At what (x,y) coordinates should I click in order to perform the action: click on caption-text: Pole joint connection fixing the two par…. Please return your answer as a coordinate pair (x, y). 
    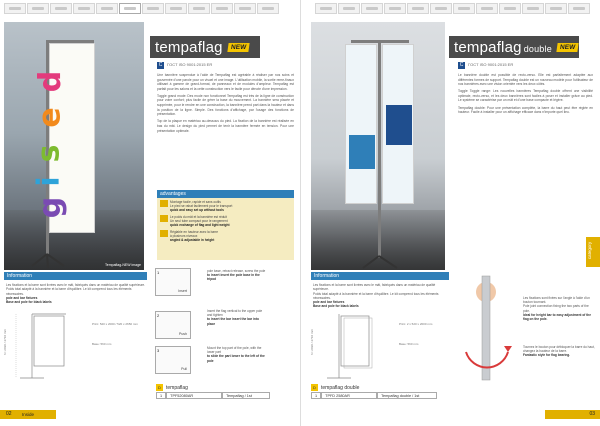
    Looking at the image, I should click on (556, 308).